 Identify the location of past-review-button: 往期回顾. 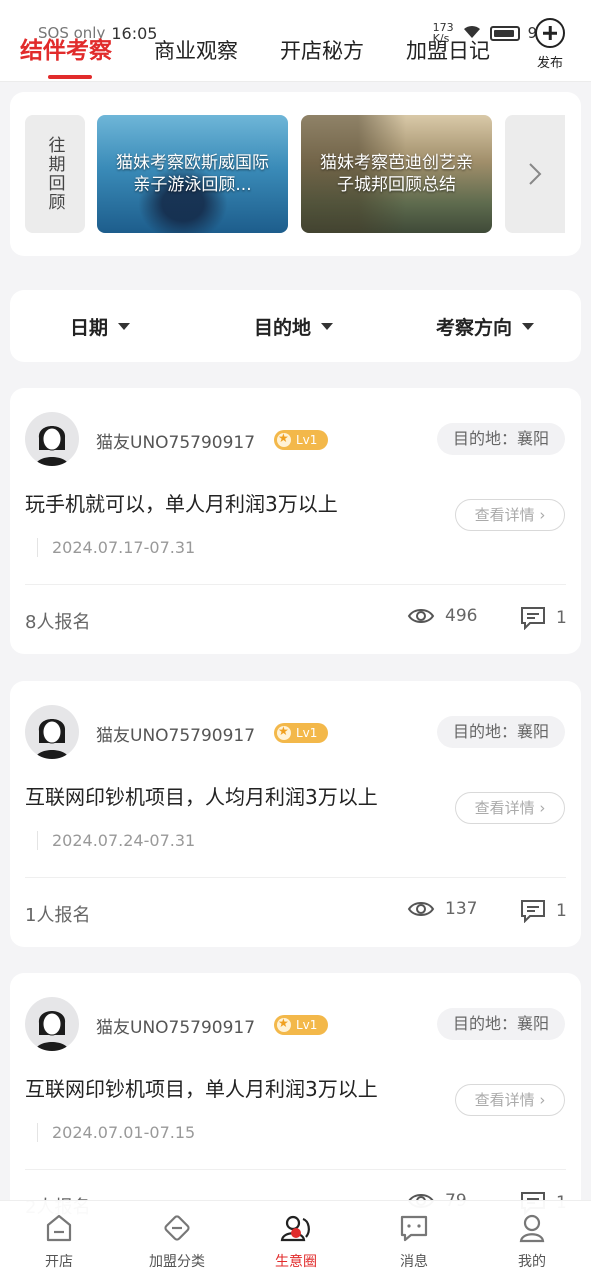
(55, 174).